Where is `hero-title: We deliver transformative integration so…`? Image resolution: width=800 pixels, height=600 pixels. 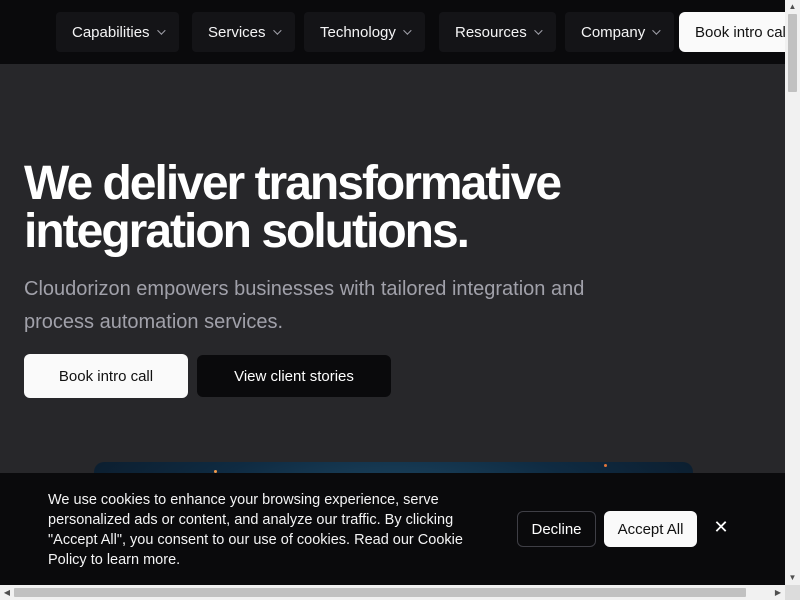
hero-title: We deliver transformative integration so… is located at coordinates (293, 207).